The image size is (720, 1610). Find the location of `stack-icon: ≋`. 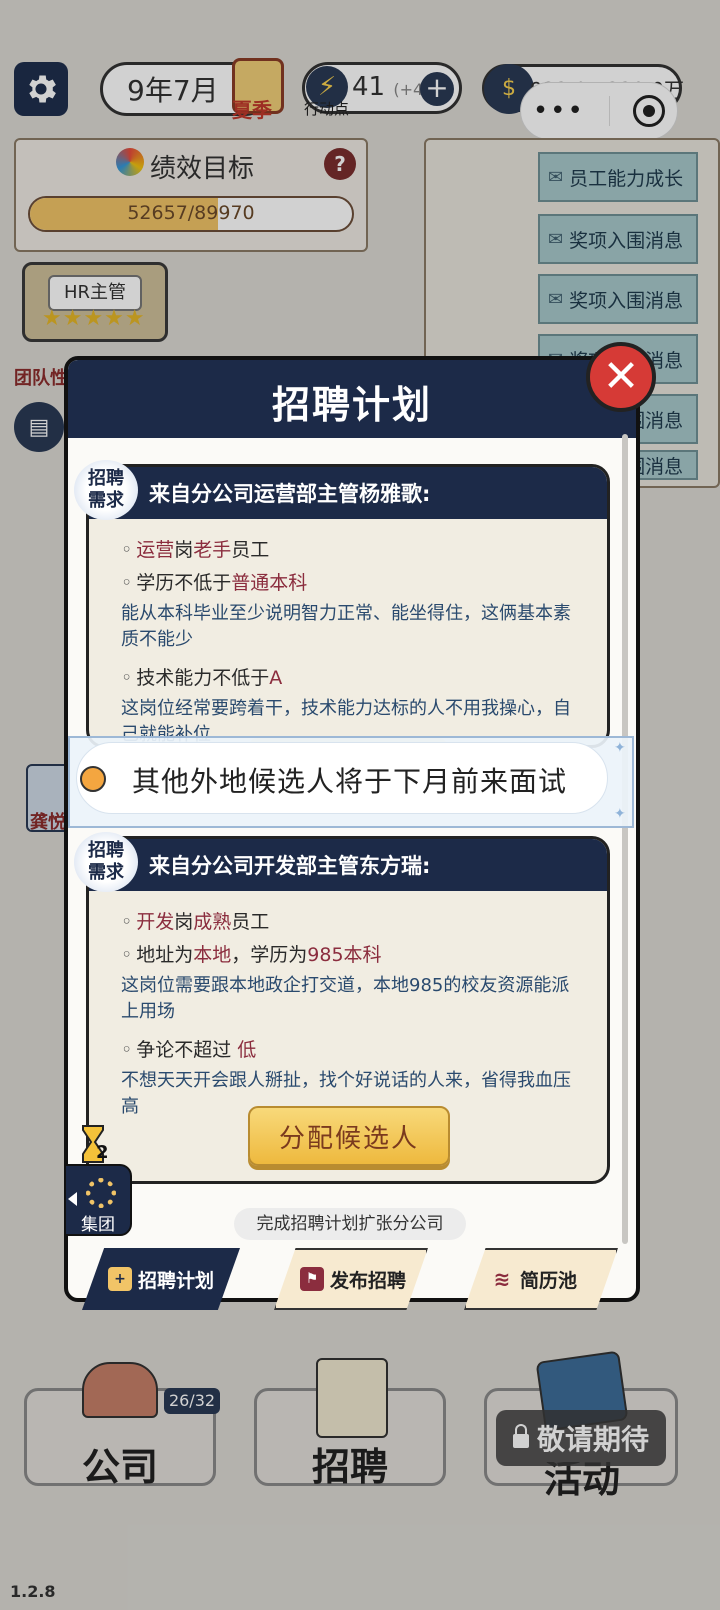

stack-icon: ≋ is located at coordinates (502, 1279).